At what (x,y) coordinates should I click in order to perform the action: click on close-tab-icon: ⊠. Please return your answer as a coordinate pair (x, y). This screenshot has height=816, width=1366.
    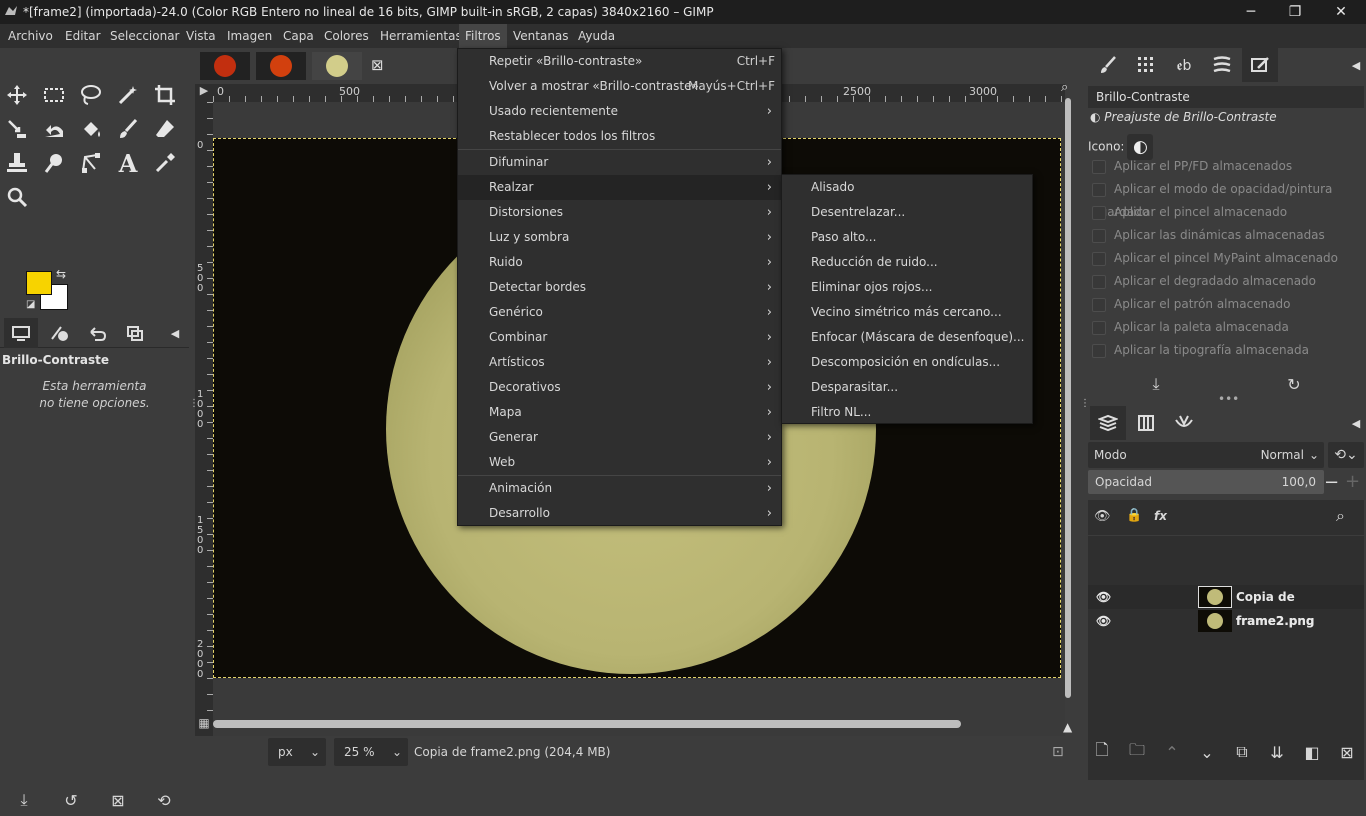
    Looking at the image, I should click on (377, 65).